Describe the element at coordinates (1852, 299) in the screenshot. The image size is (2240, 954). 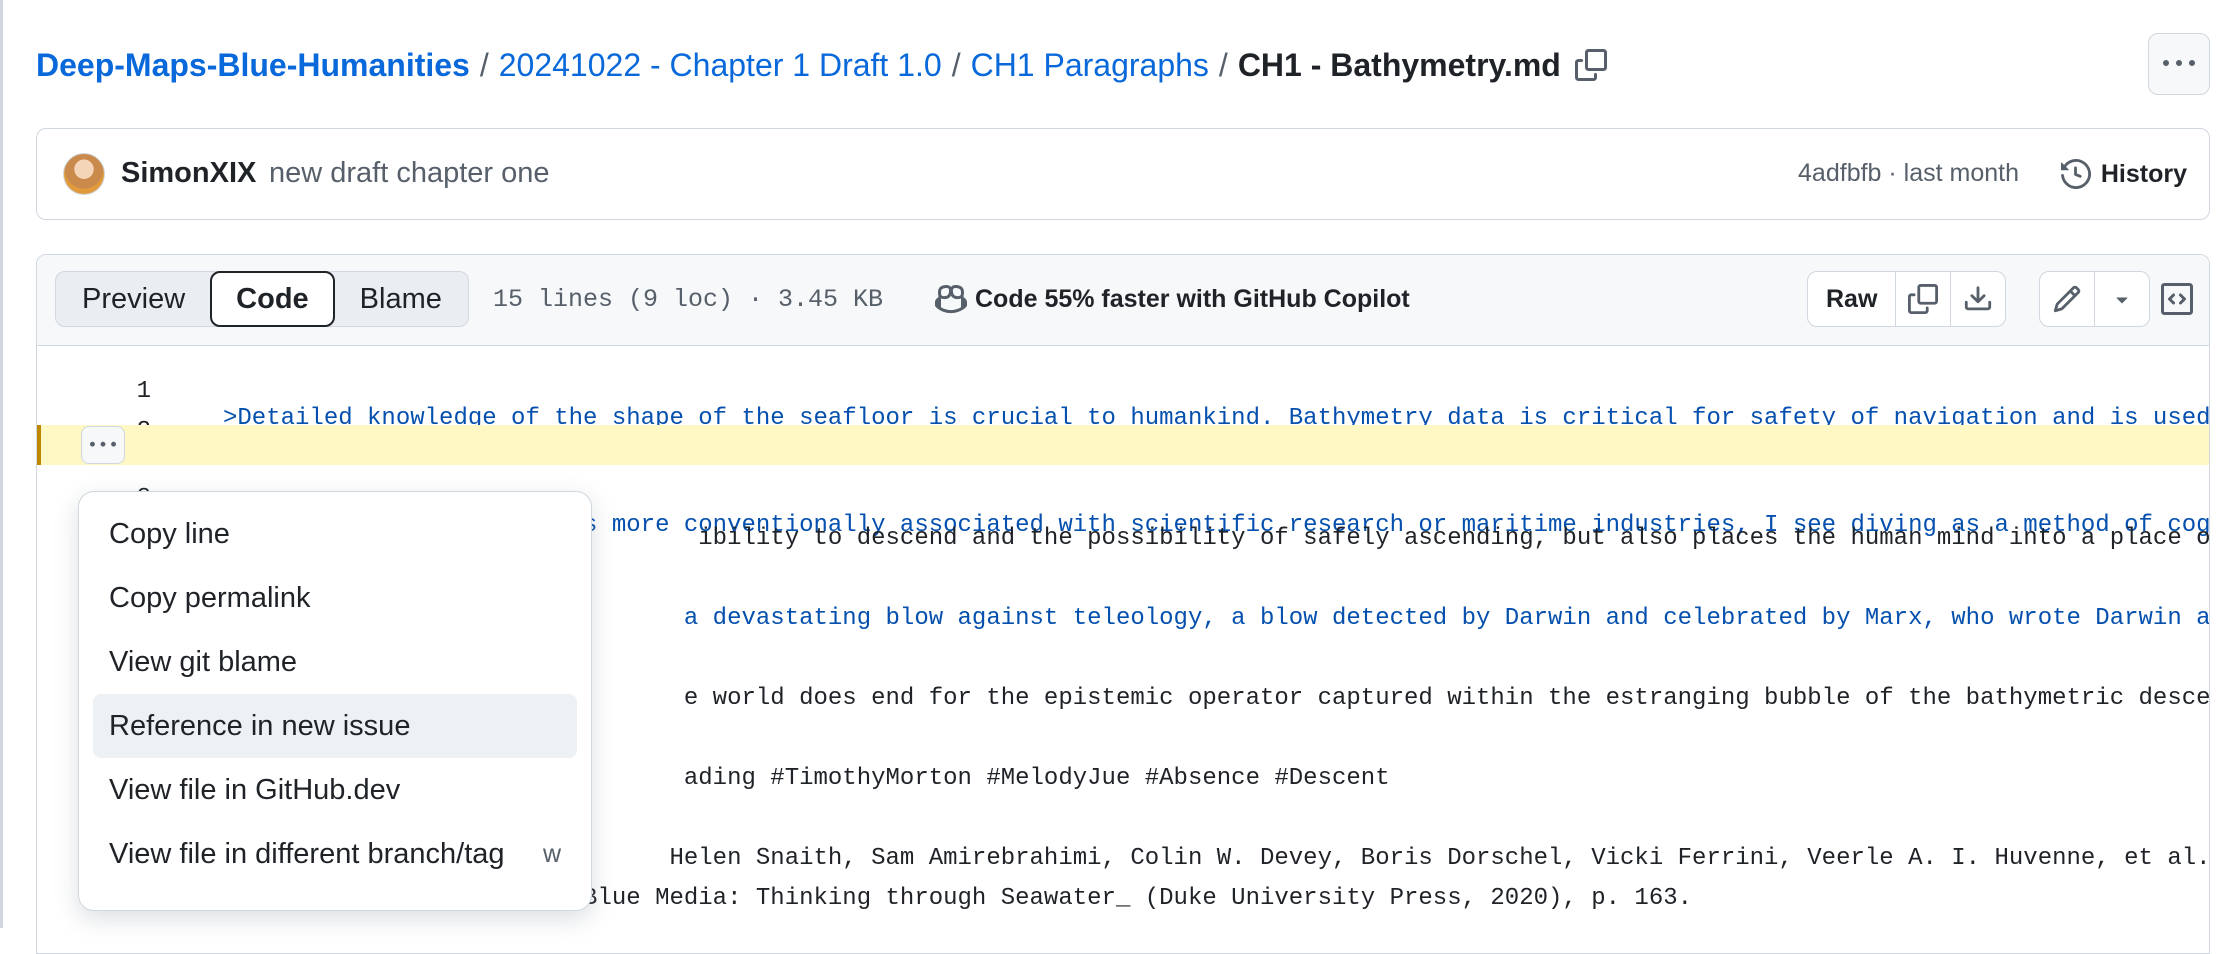
I see `raw-button: Raw` at that location.